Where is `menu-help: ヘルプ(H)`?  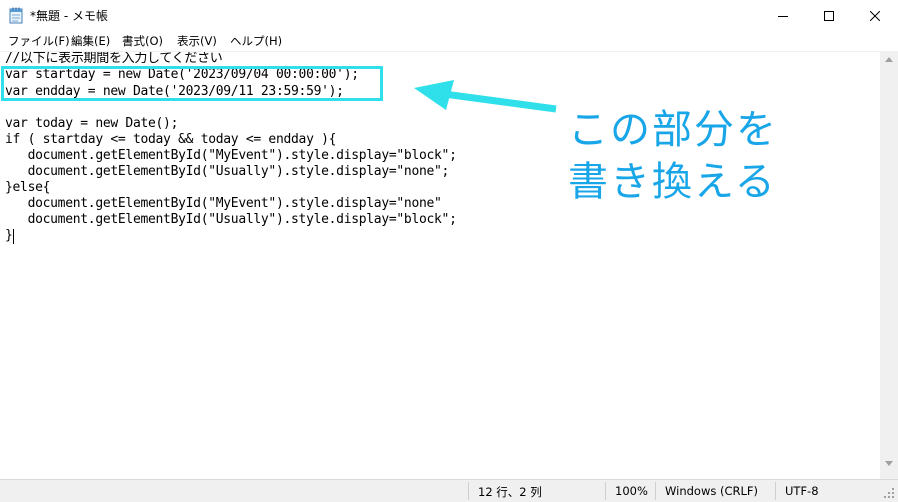 menu-help: ヘルプ(H) is located at coordinates (256, 41).